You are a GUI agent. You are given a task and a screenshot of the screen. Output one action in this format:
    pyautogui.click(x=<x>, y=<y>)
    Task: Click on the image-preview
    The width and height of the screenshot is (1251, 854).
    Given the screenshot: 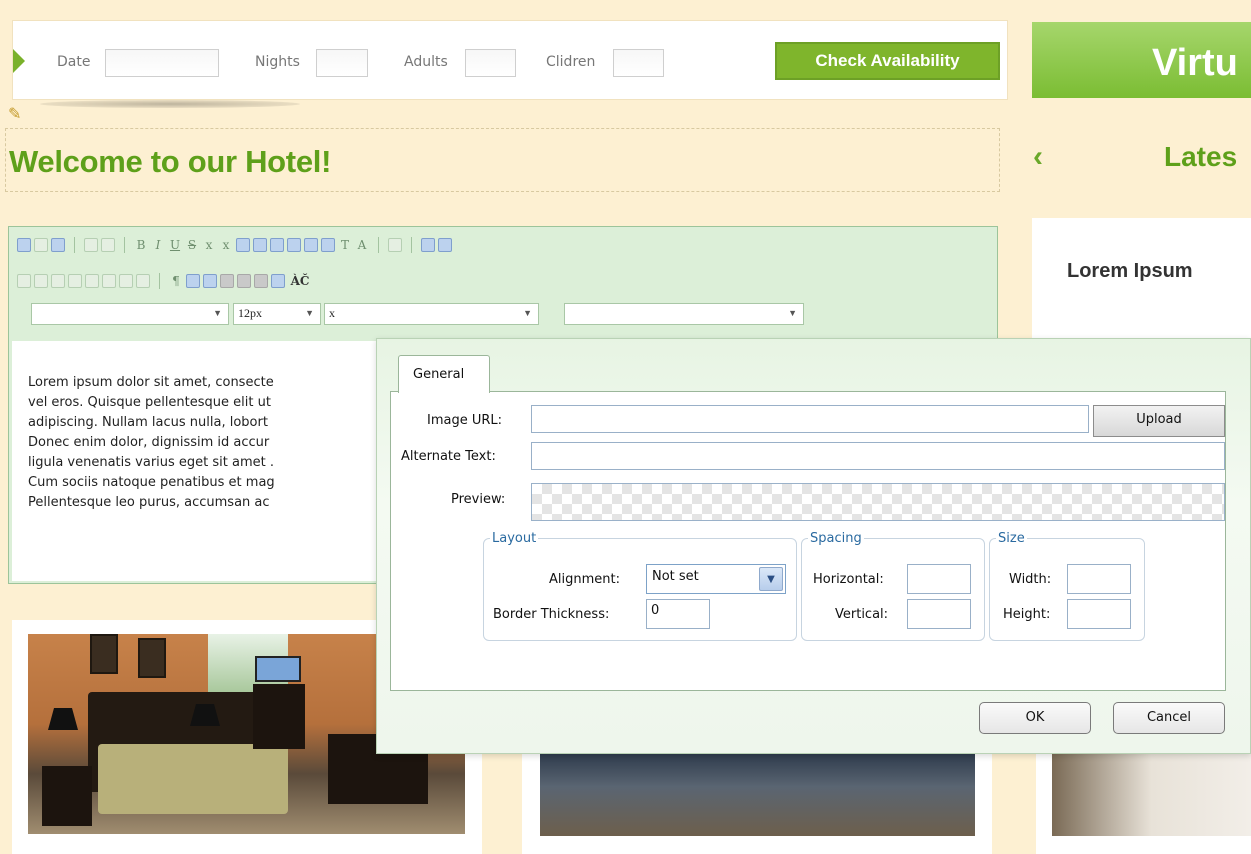 What is the action you would take?
    pyautogui.click(x=878, y=502)
    